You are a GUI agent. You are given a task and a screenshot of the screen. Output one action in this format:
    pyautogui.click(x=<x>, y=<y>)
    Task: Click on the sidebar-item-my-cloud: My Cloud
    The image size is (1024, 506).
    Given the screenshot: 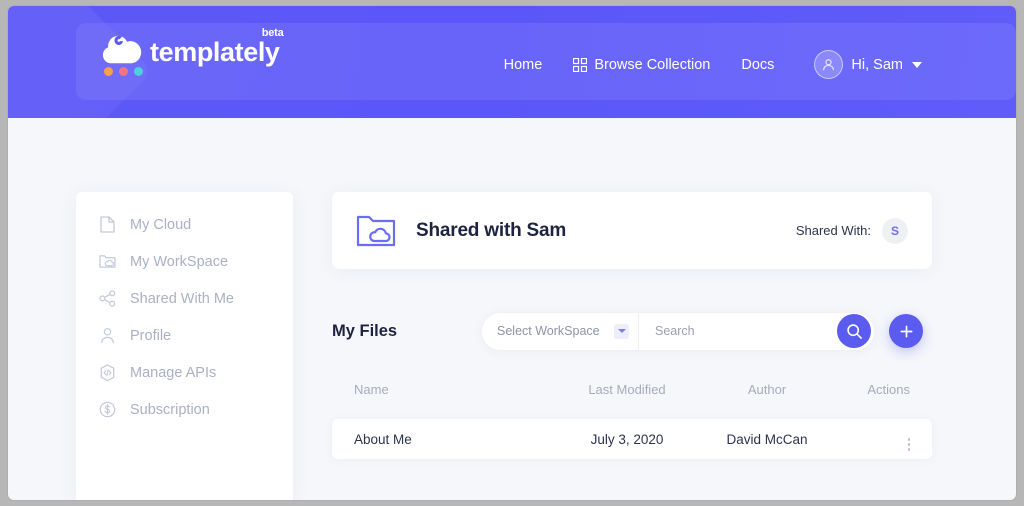 What is the action you would take?
    pyautogui.click(x=184, y=224)
    